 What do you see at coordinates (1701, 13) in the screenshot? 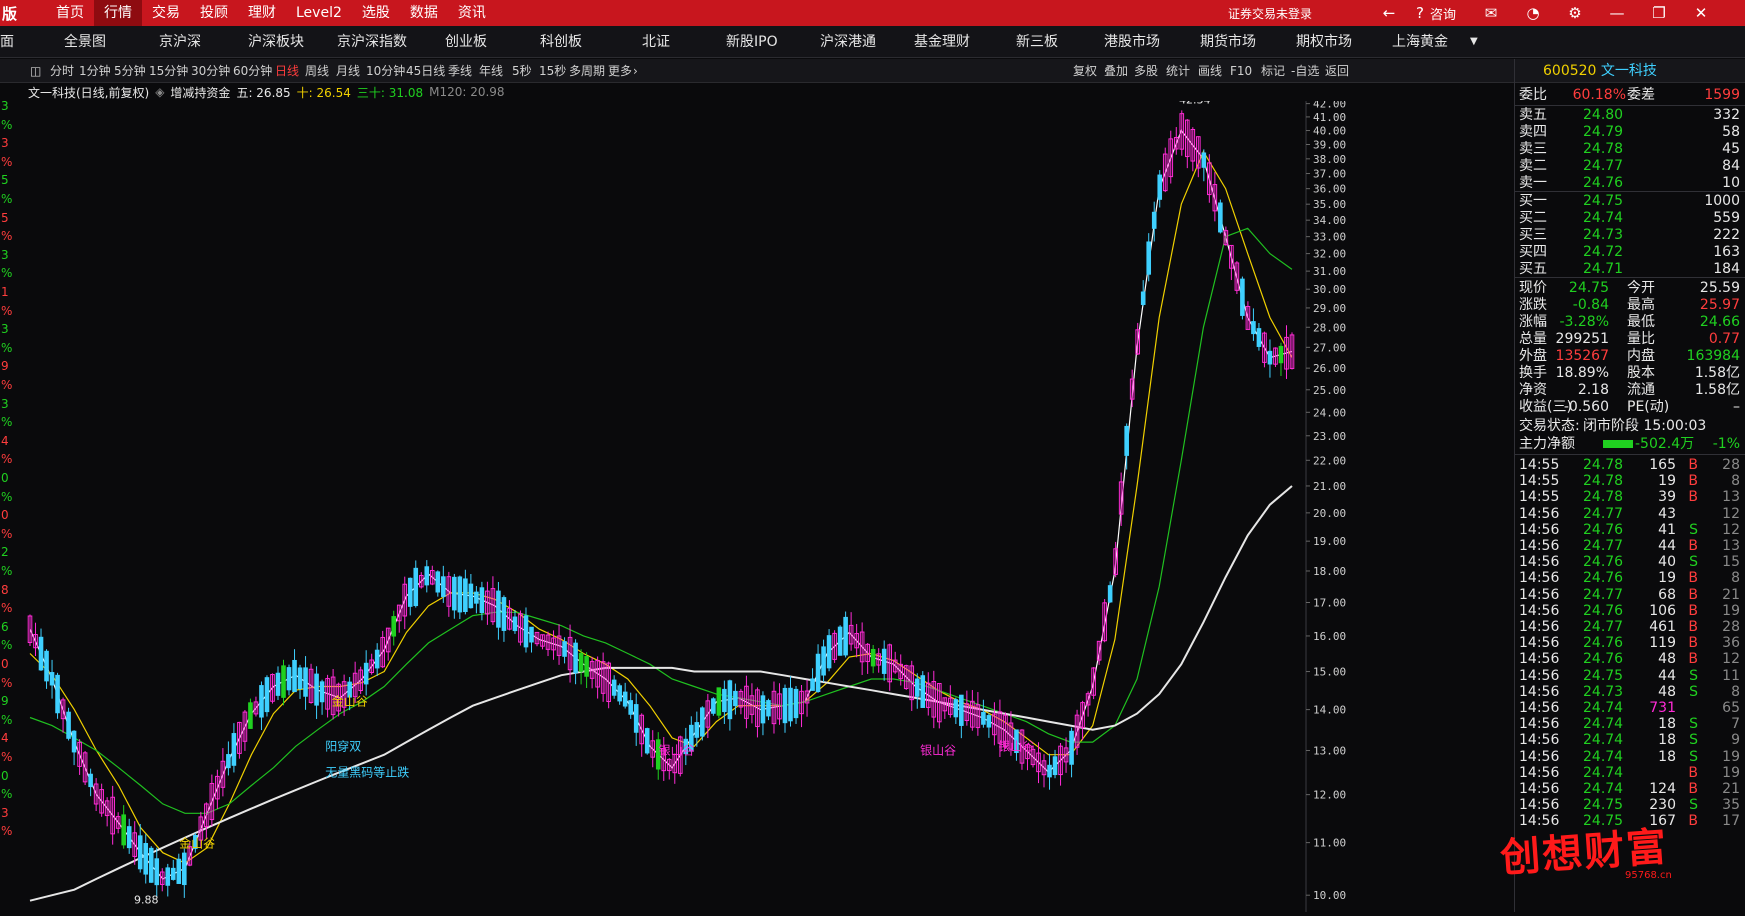
I see `close-icon: ✕` at bounding box center [1701, 13].